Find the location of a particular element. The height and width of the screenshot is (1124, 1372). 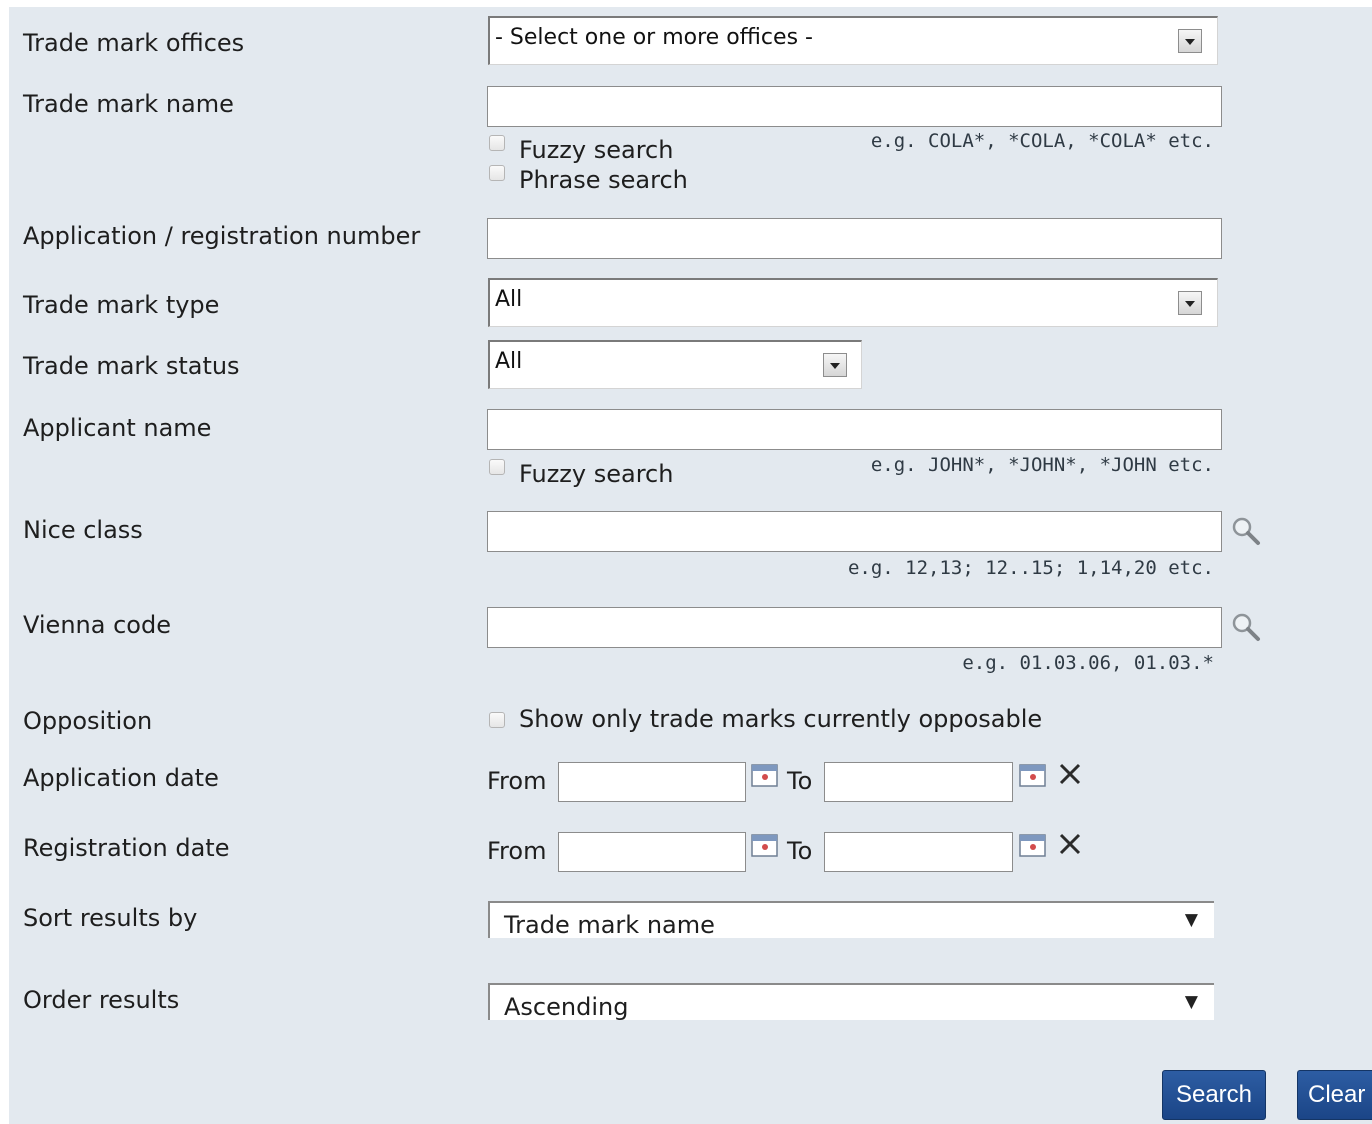

order-label: Order results is located at coordinates (101, 1000).